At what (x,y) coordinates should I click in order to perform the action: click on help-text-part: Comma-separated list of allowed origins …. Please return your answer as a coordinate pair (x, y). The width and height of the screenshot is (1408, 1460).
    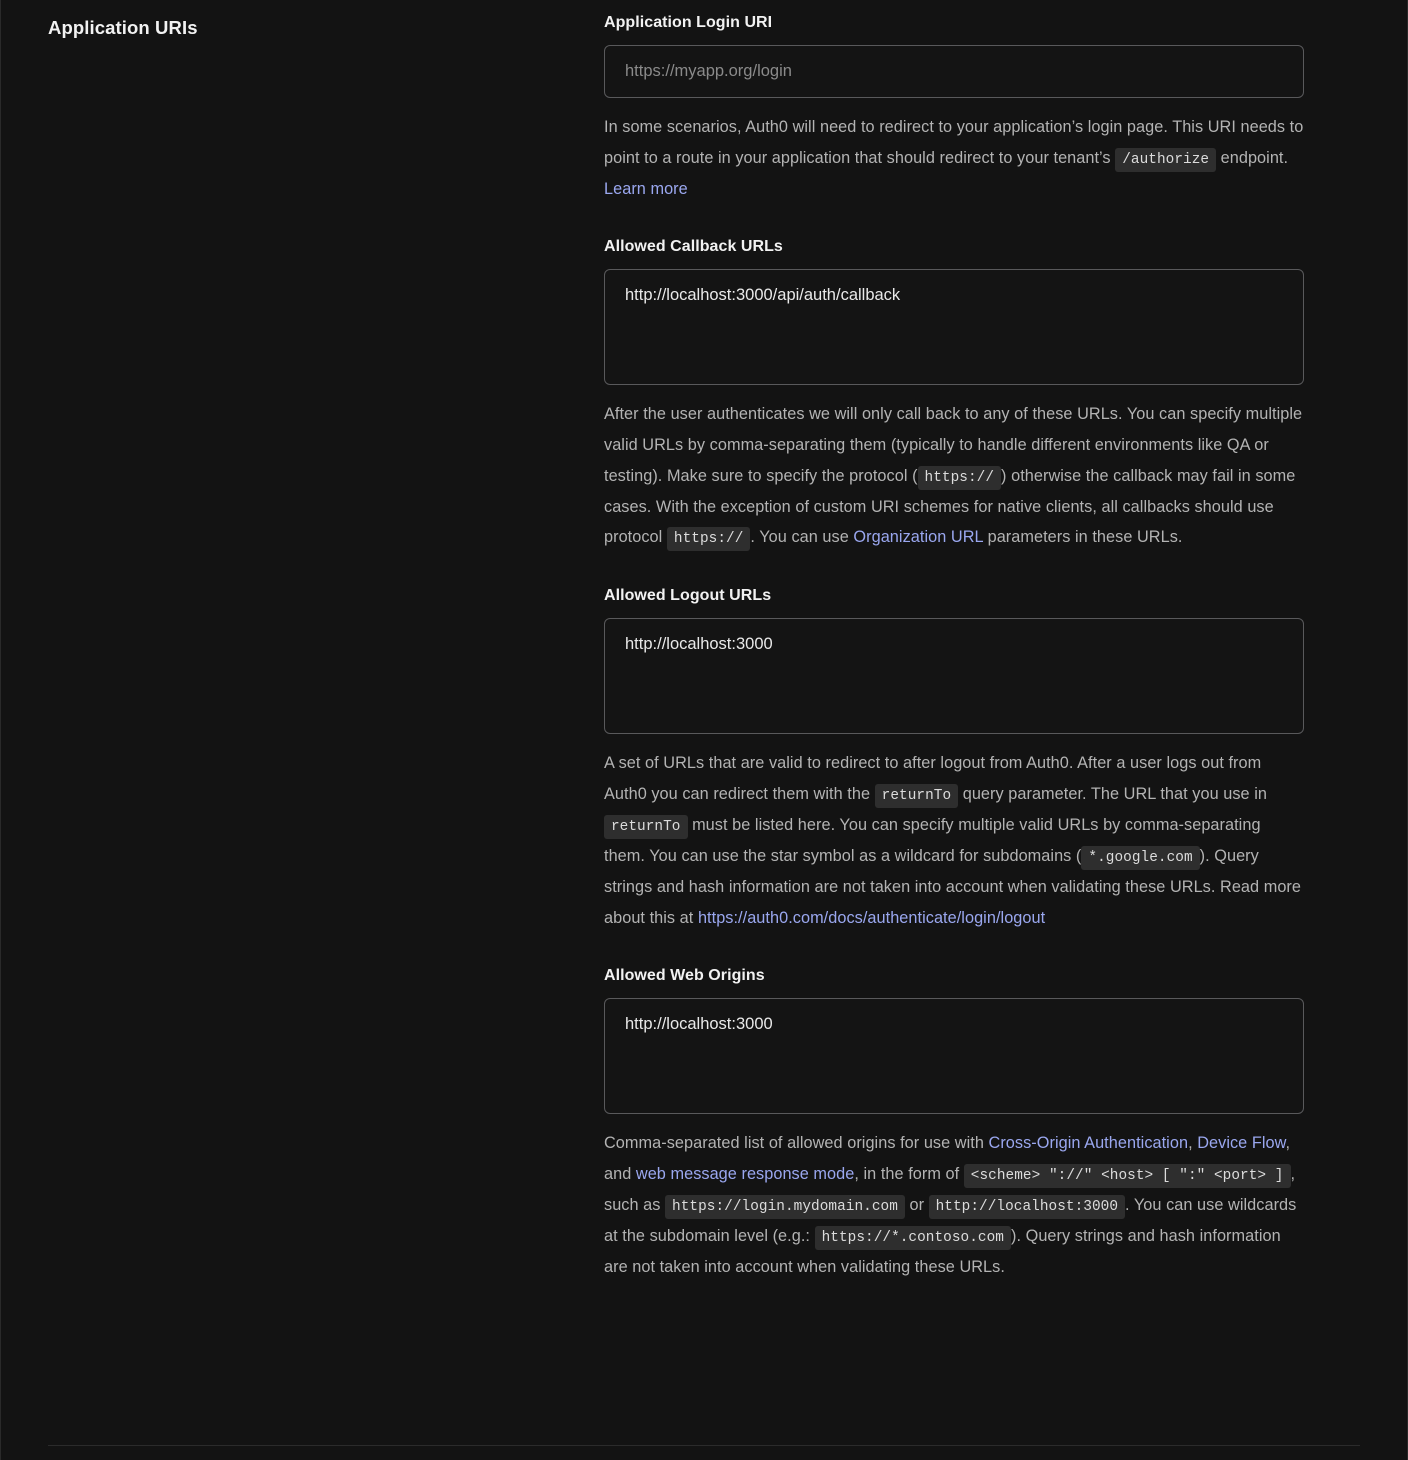
    Looking at the image, I should click on (796, 1143).